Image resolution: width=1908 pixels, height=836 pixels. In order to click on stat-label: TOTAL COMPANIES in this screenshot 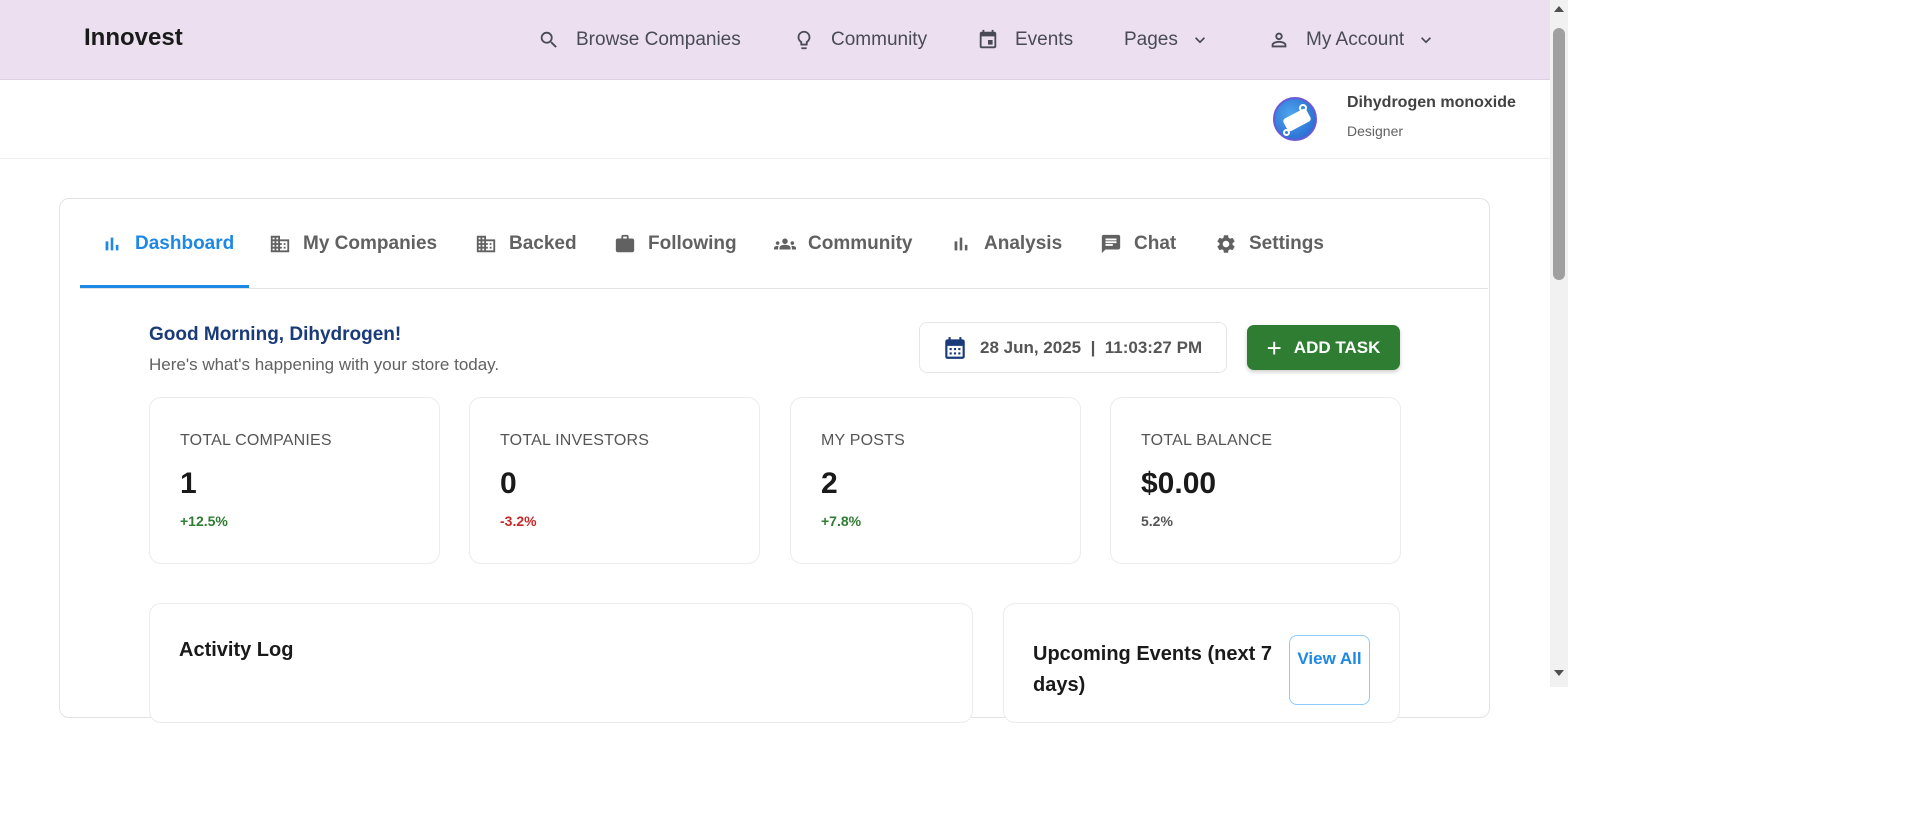, I will do `click(256, 440)`.